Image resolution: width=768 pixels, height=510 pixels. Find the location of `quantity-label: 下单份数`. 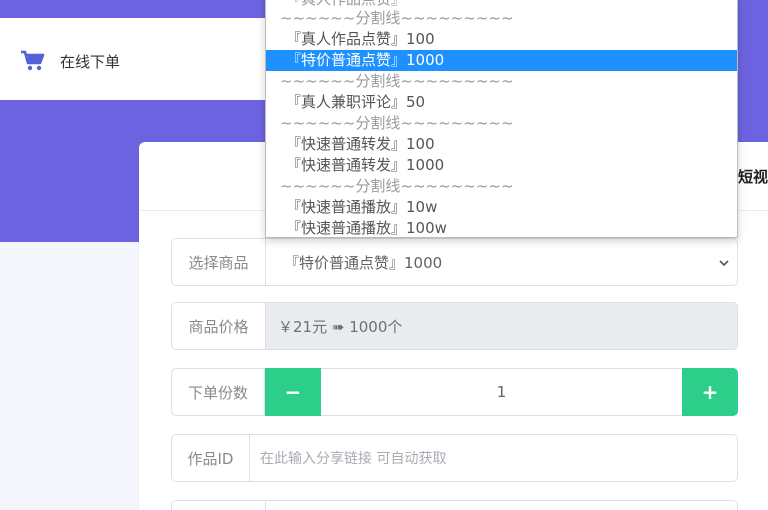

quantity-label: 下单份数 is located at coordinates (218, 392).